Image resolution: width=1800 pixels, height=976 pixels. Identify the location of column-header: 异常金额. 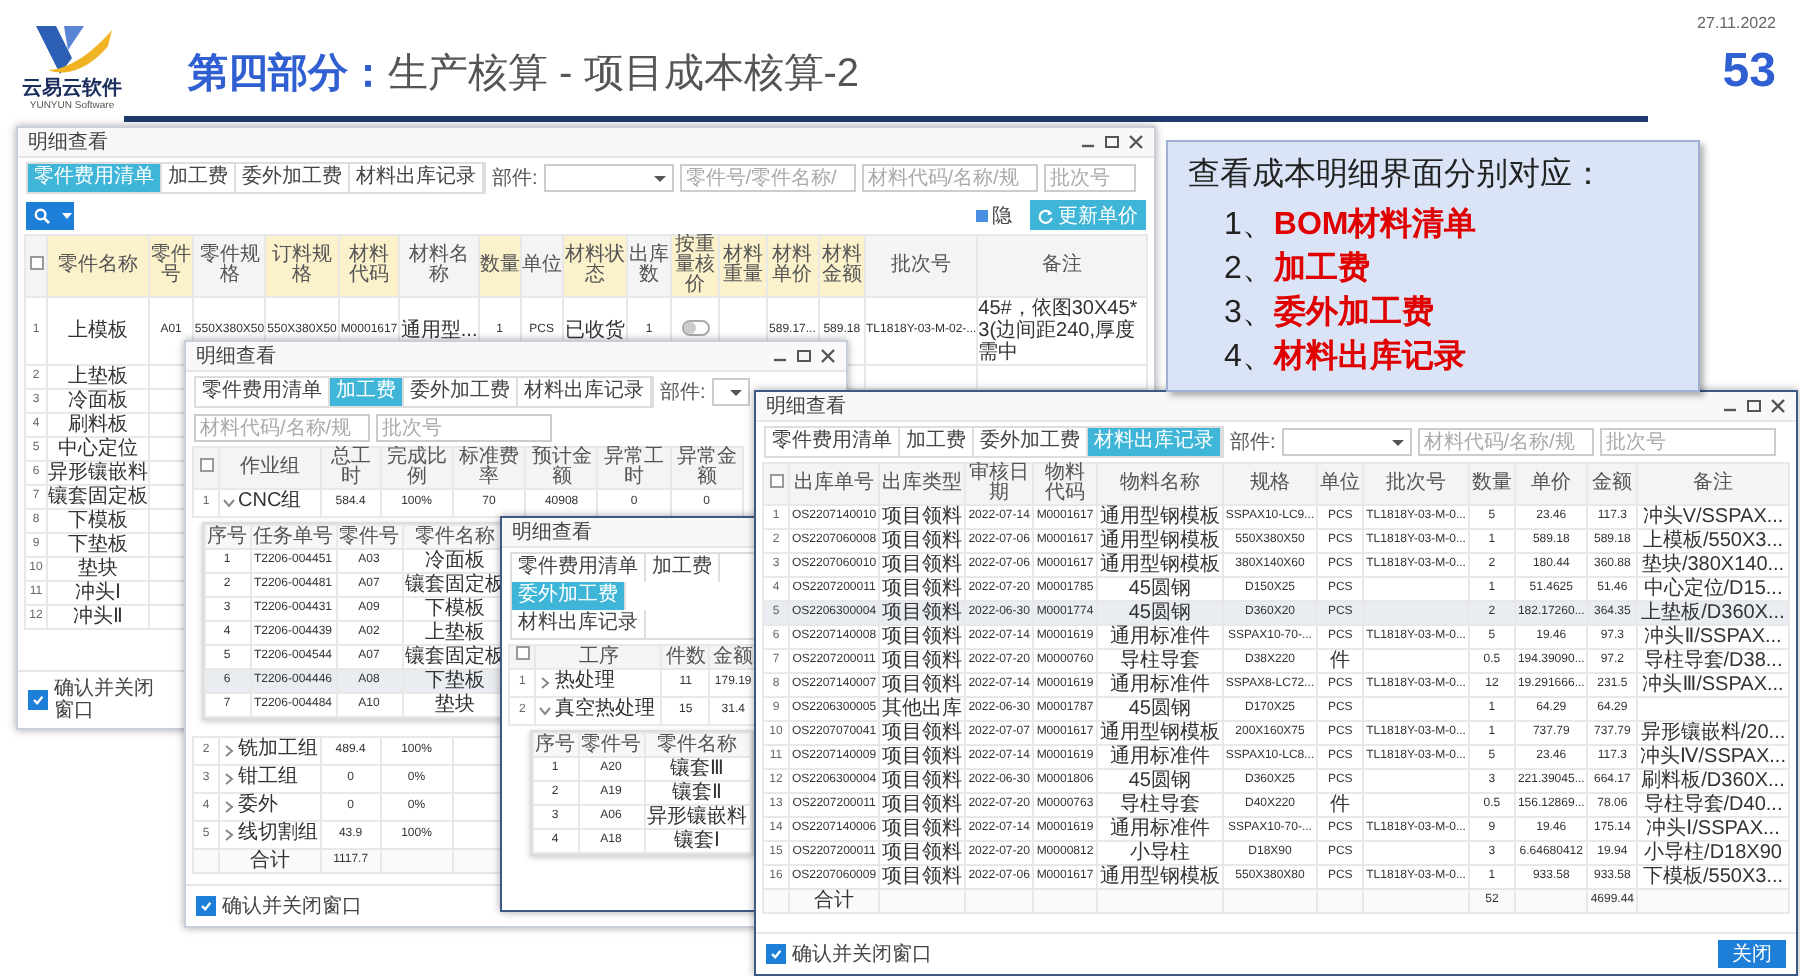
(706, 468).